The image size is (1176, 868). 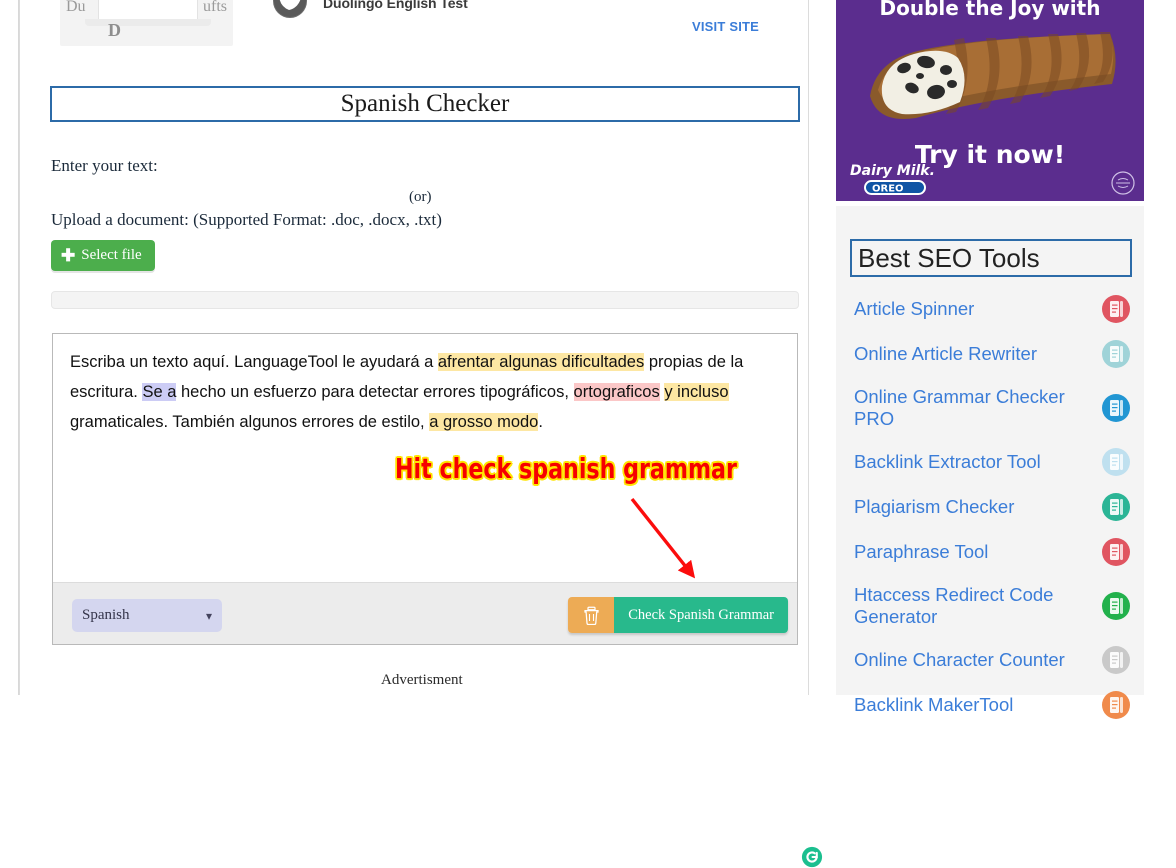 I want to click on languagetool-refresh-icon, so click(x=812, y=857).